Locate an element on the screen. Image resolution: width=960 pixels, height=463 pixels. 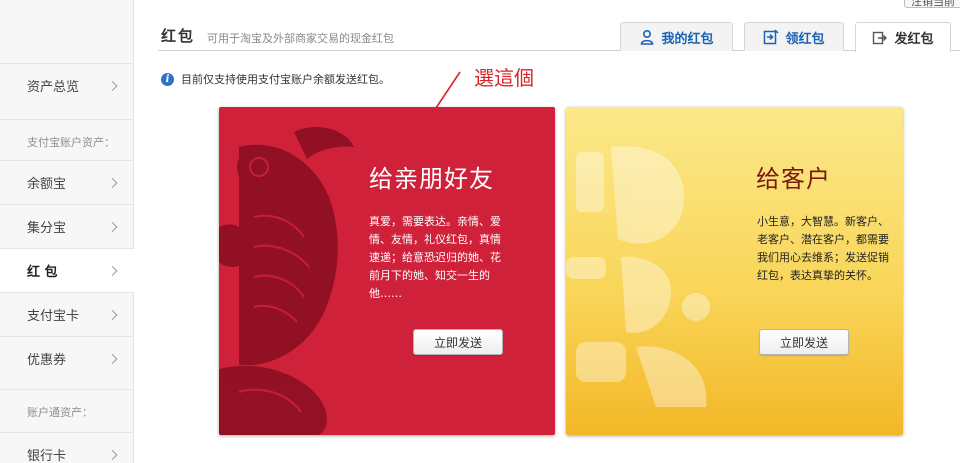
papercut-fish-icon is located at coordinates (286, 281).